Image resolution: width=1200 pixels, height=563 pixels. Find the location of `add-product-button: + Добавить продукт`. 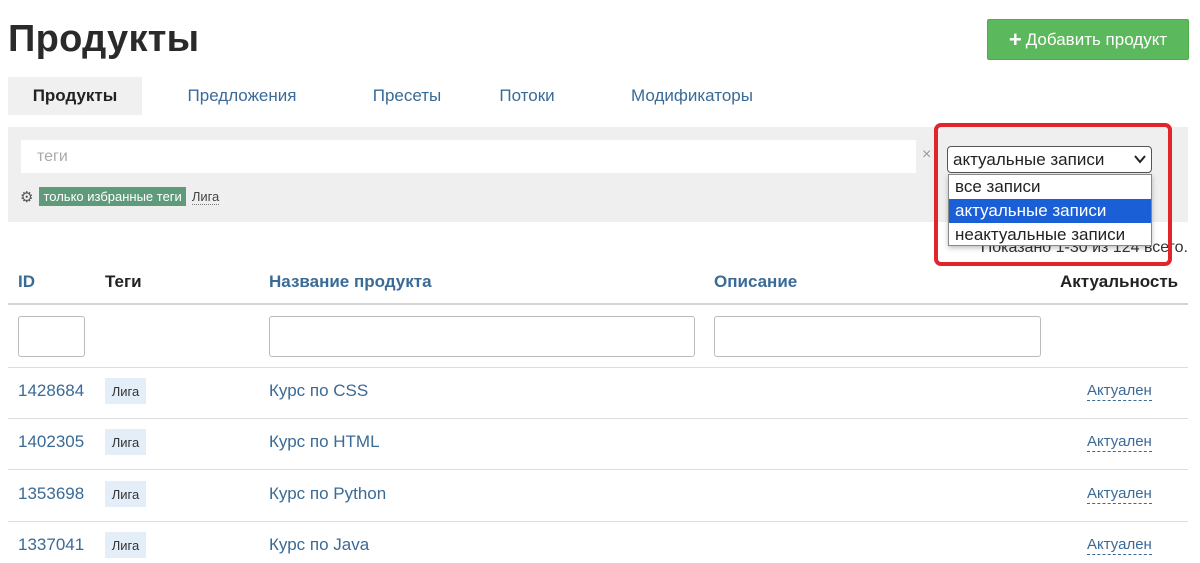

add-product-button: + Добавить продукт is located at coordinates (1088, 39).